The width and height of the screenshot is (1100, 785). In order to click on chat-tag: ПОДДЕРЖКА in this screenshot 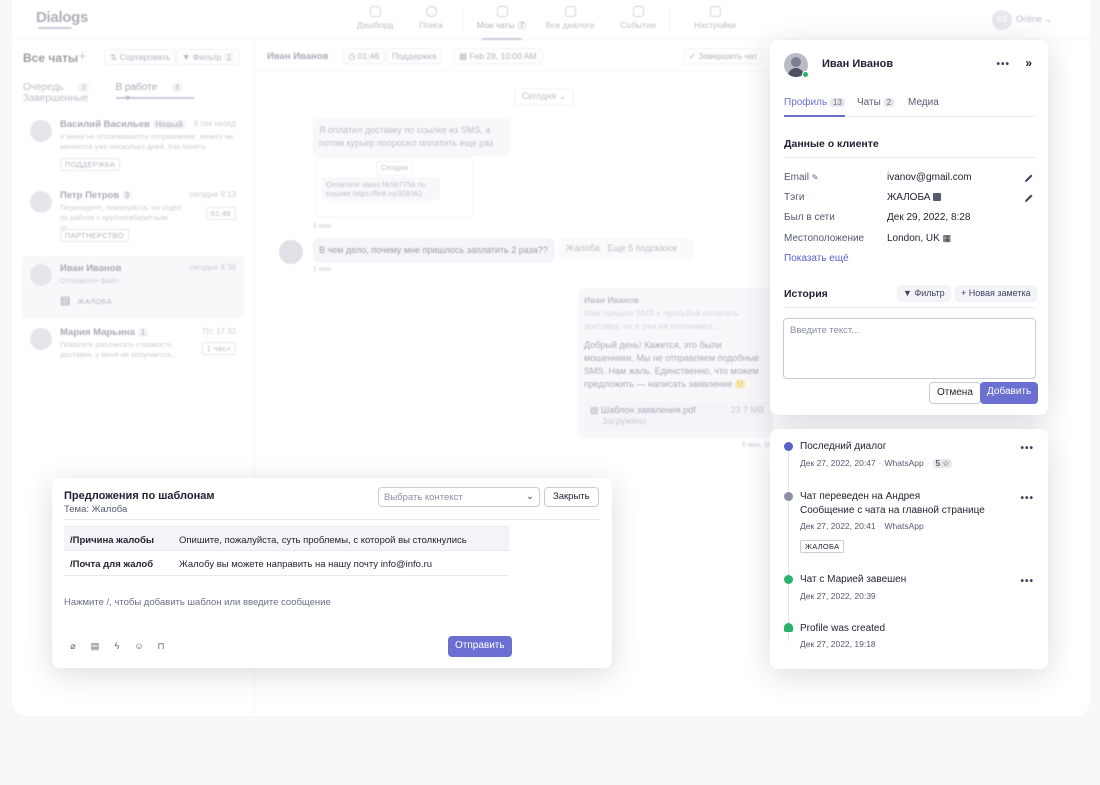, I will do `click(90, 164)`.